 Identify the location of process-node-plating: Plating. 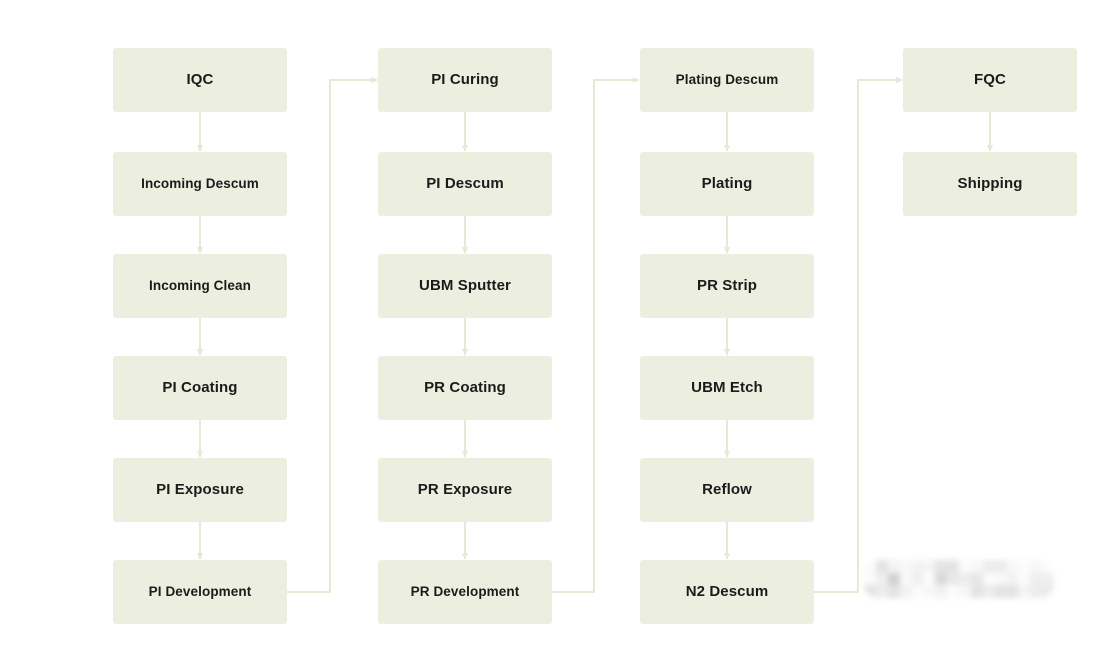
(727, 184).